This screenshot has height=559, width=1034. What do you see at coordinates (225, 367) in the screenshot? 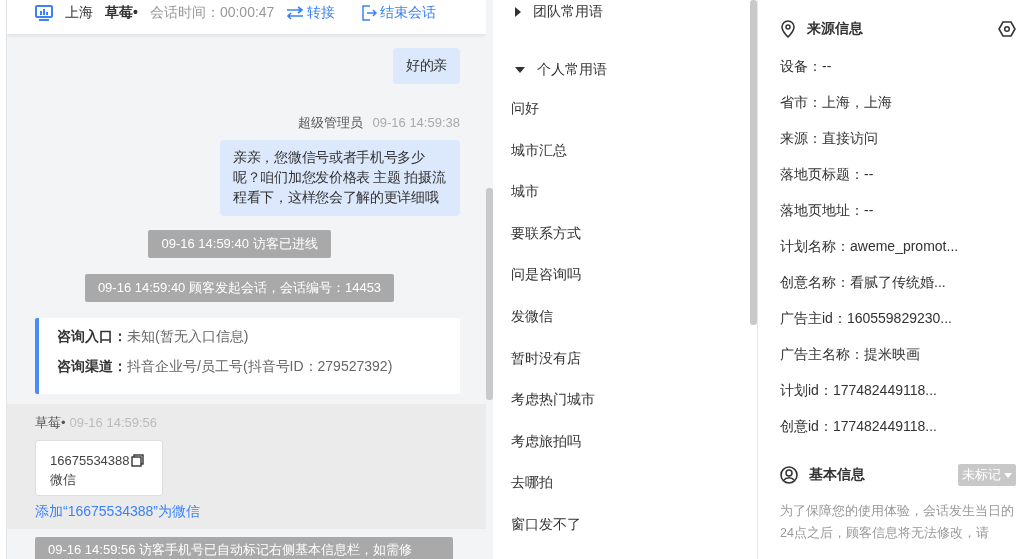
I see `entry-info-text: 咨询渠道：抖音企业号/员工号(抖音号ID：279527392)` at bounding box center [225, 367].